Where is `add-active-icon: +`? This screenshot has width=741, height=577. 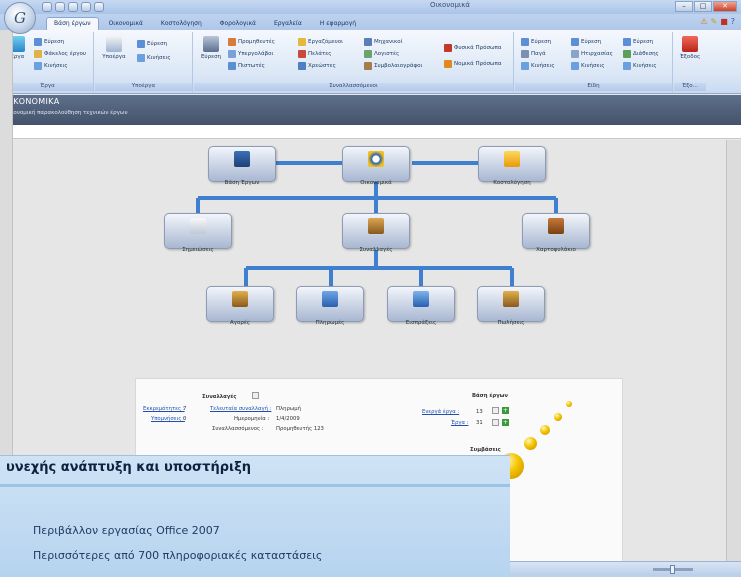 add-active-icon: + is located at coordinates (505, 410).